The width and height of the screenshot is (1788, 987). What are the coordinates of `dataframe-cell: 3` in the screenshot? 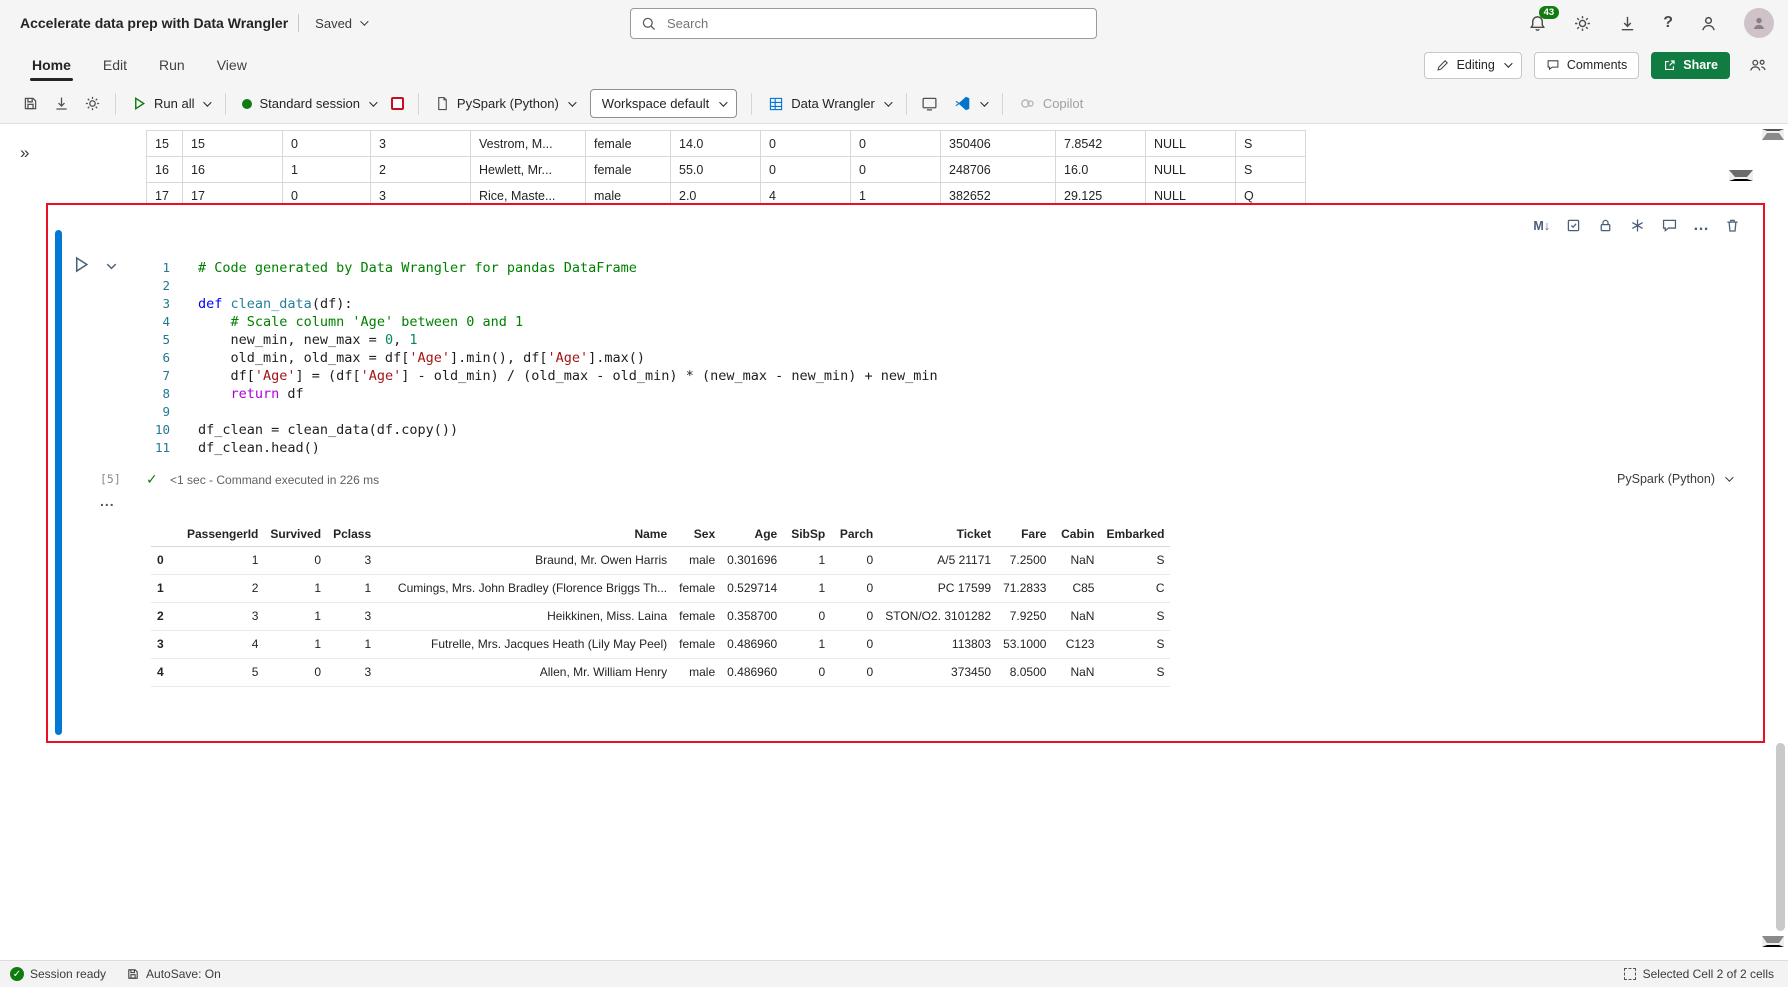 It's located at (420, 143).